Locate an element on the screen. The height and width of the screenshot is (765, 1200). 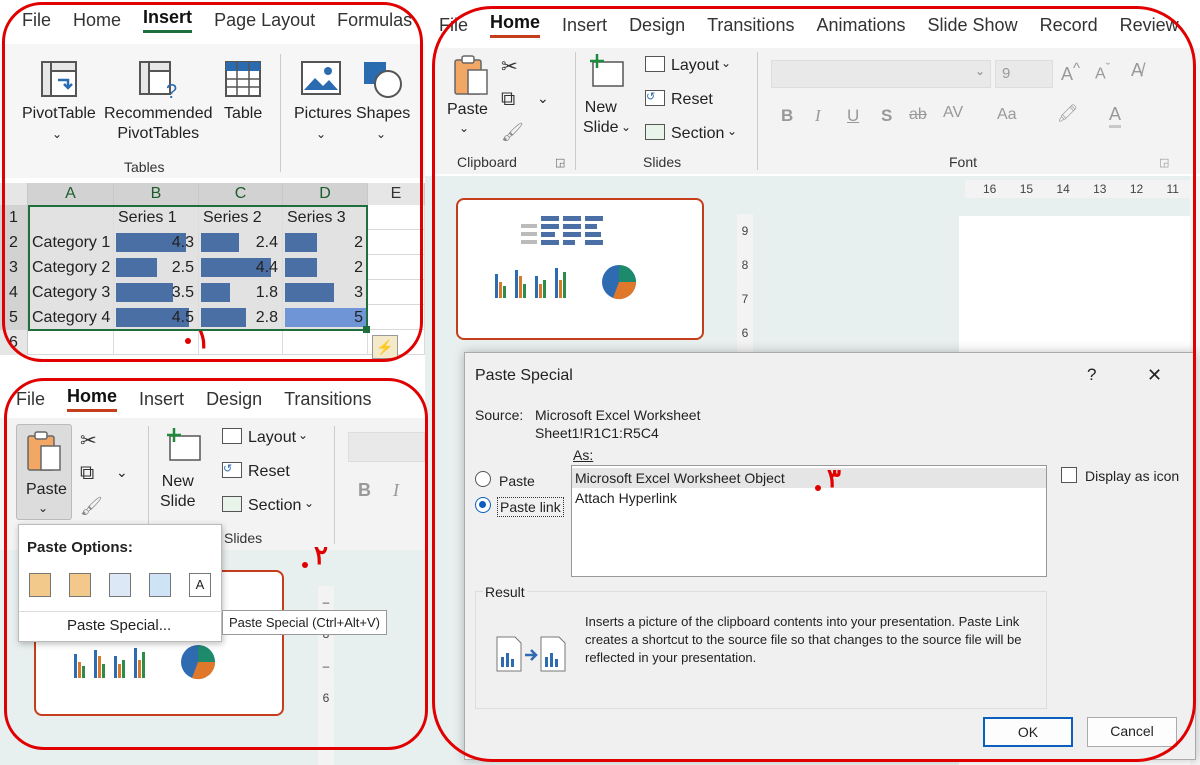
help-button: ? is located at coordinates (1091, 375).